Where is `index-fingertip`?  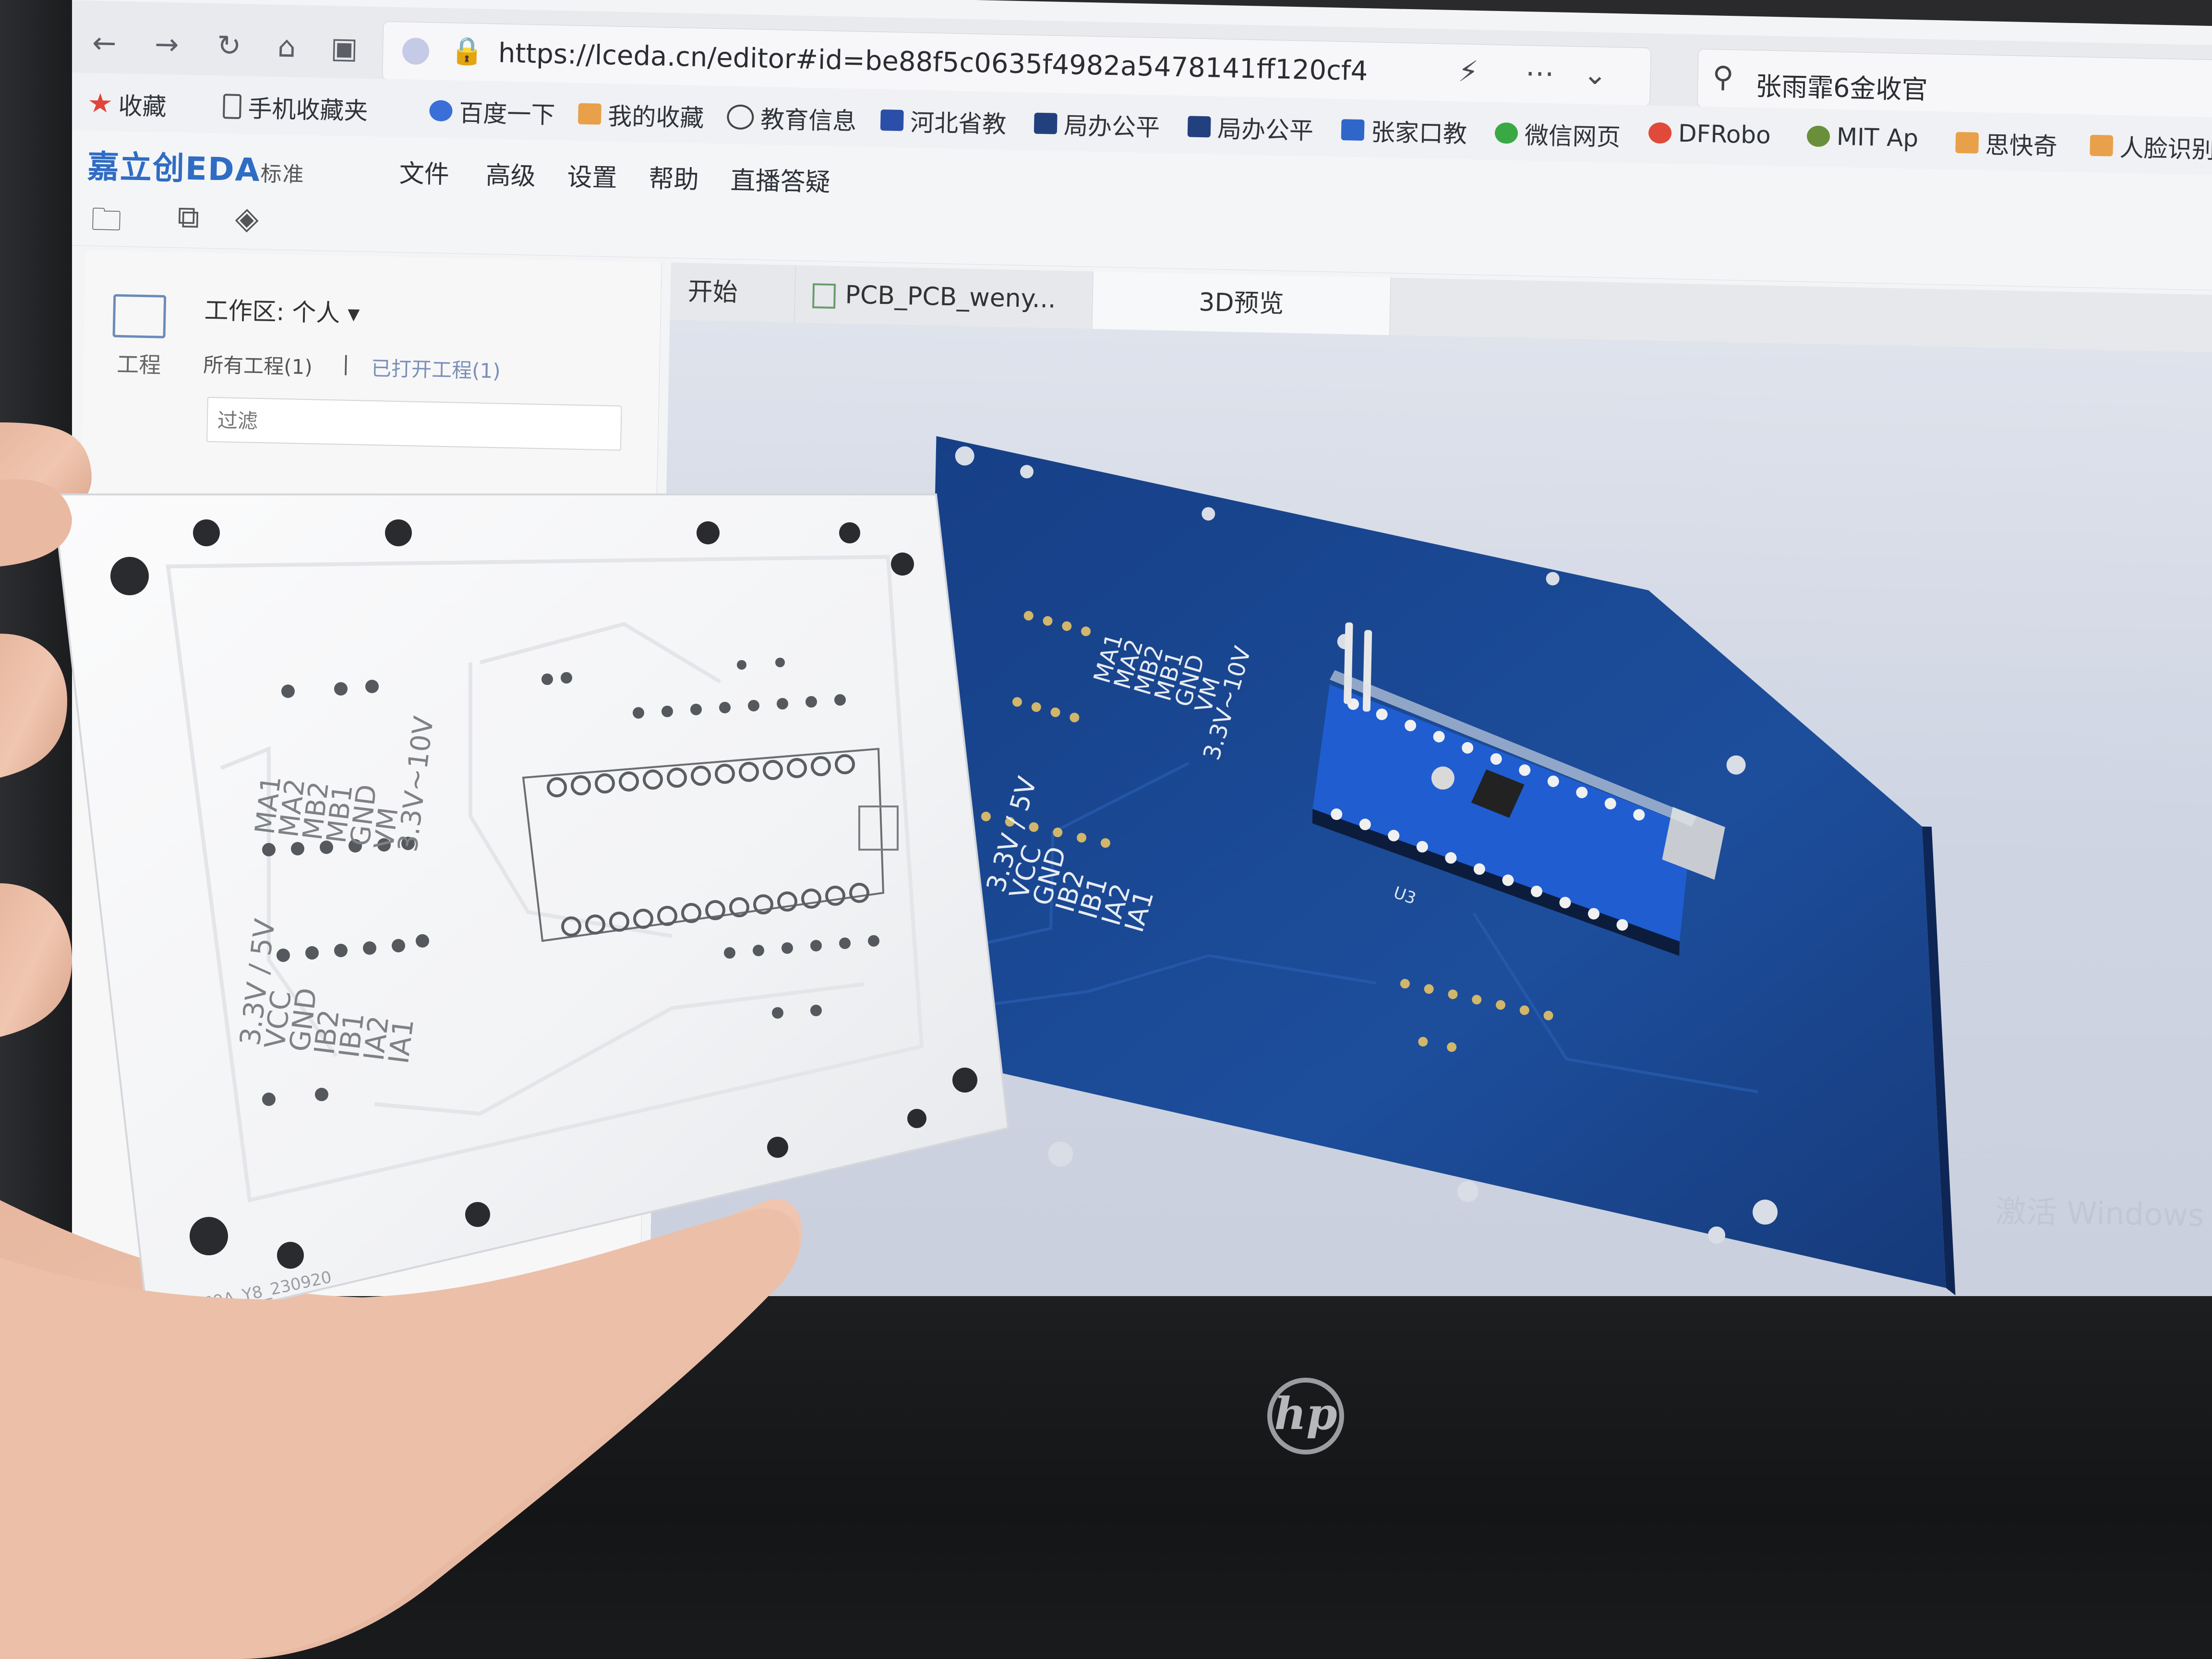 index-fingertip is located at coordinates (36, 522).